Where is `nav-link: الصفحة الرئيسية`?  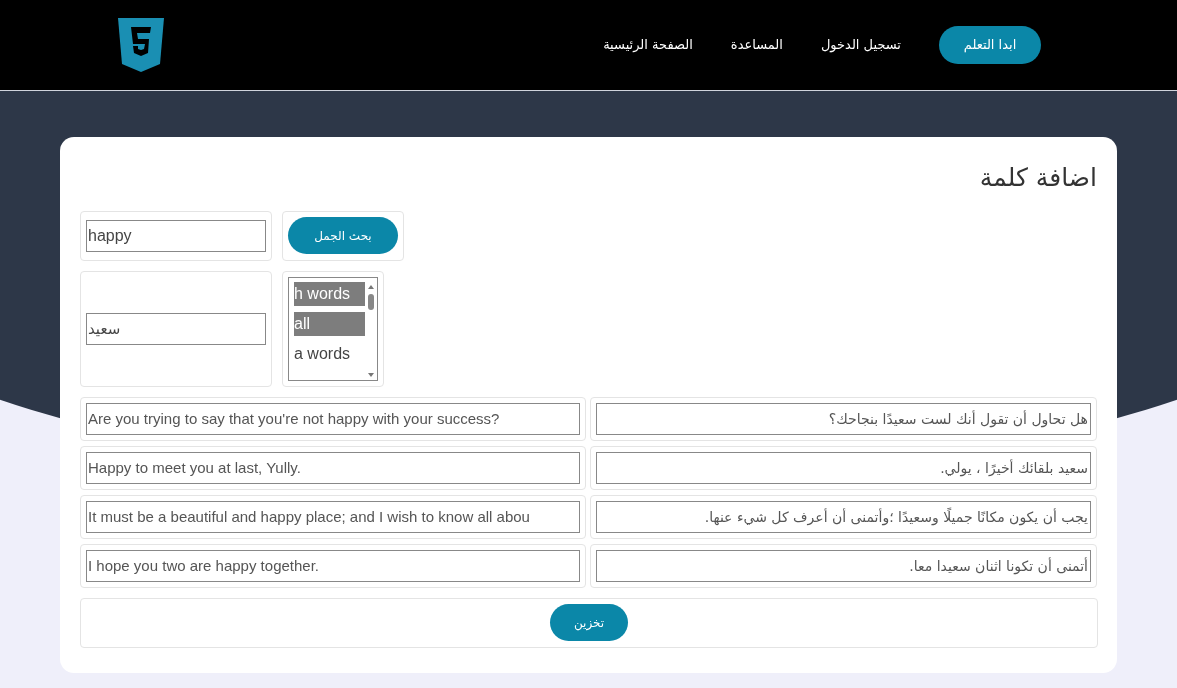
nav-link: الصفحة الرئيسية is located at coordinates (648, 45).